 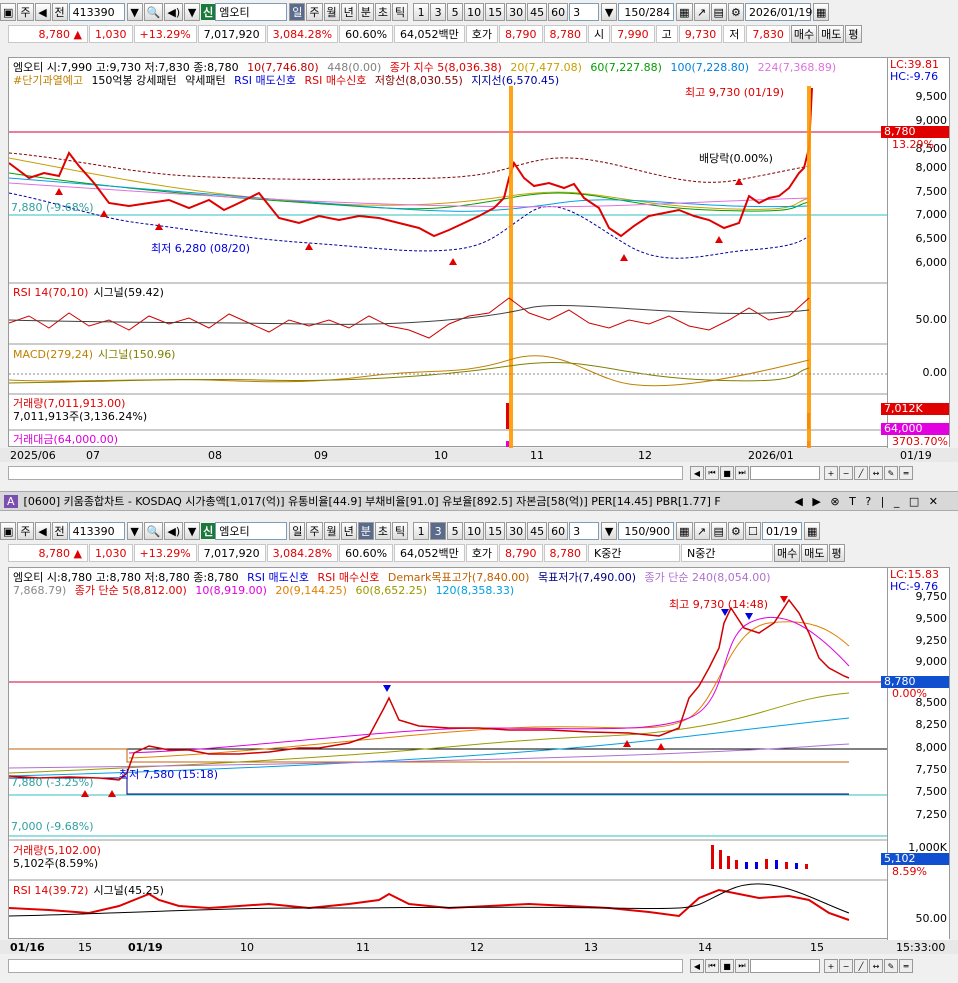 What do you see at coordinates (727, 966) in the screenshot?
I see `stop-icon: ■` at bounding box center [727, 966].